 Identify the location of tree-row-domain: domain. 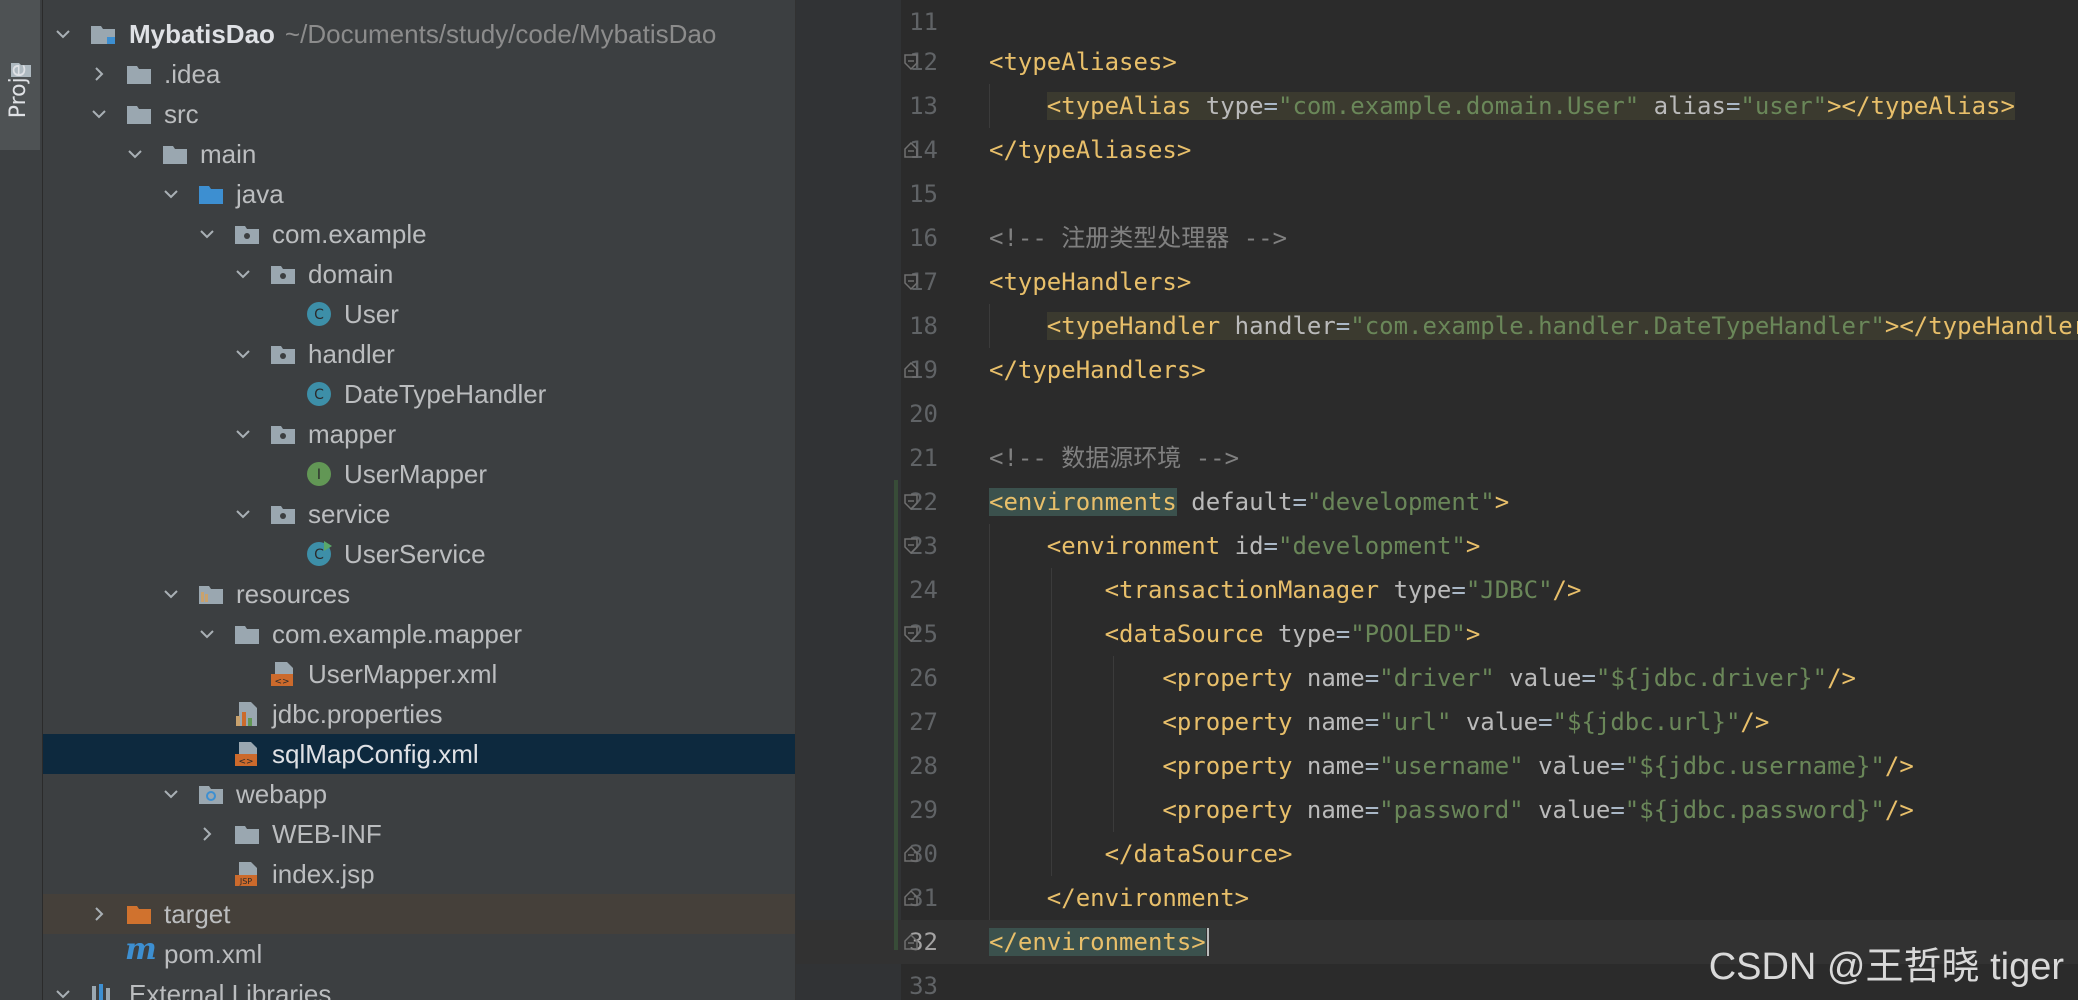
(419, 274).